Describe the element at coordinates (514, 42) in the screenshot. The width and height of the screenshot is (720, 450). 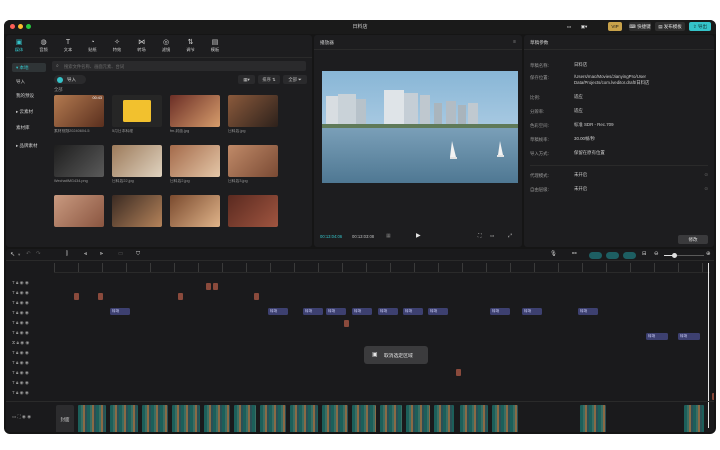
I see `menu-icon: ≡` at that location.